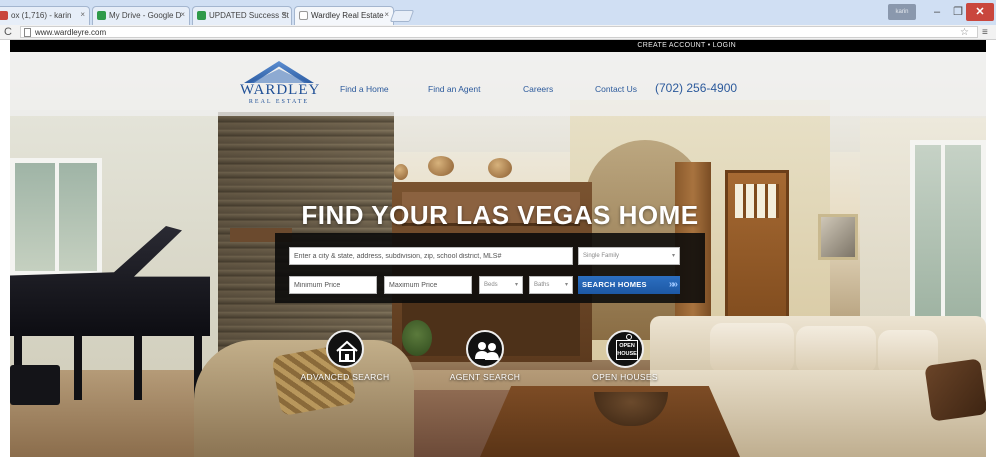 The height and width of the screenshot is (457, 996). I want to click on baths-value: Baths, so click(542, 285).